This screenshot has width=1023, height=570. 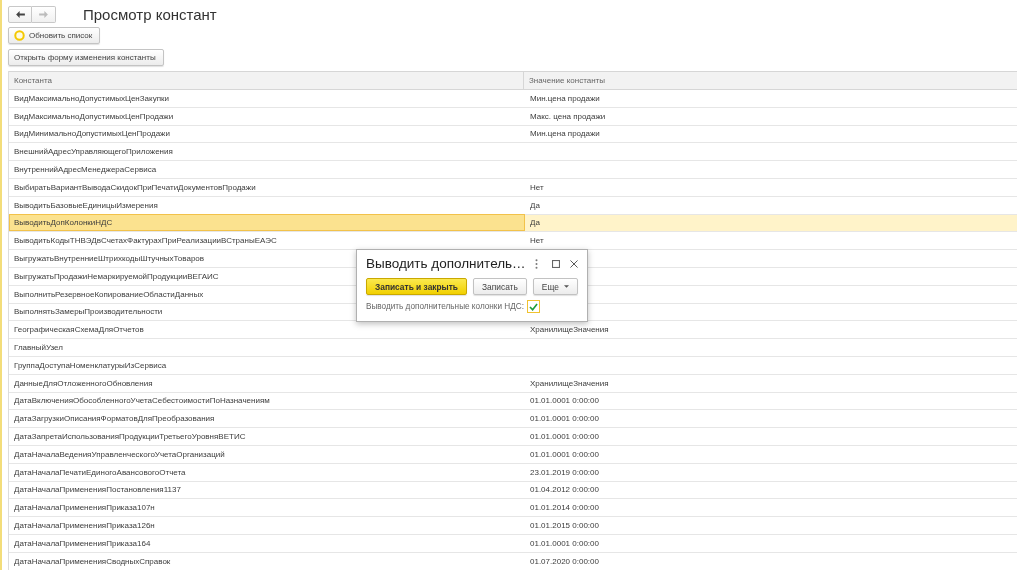 I want to click on table-cell: ДатаЗагрузкиОписанияФорматовДляПреобразования, so click(x=114, y=419).